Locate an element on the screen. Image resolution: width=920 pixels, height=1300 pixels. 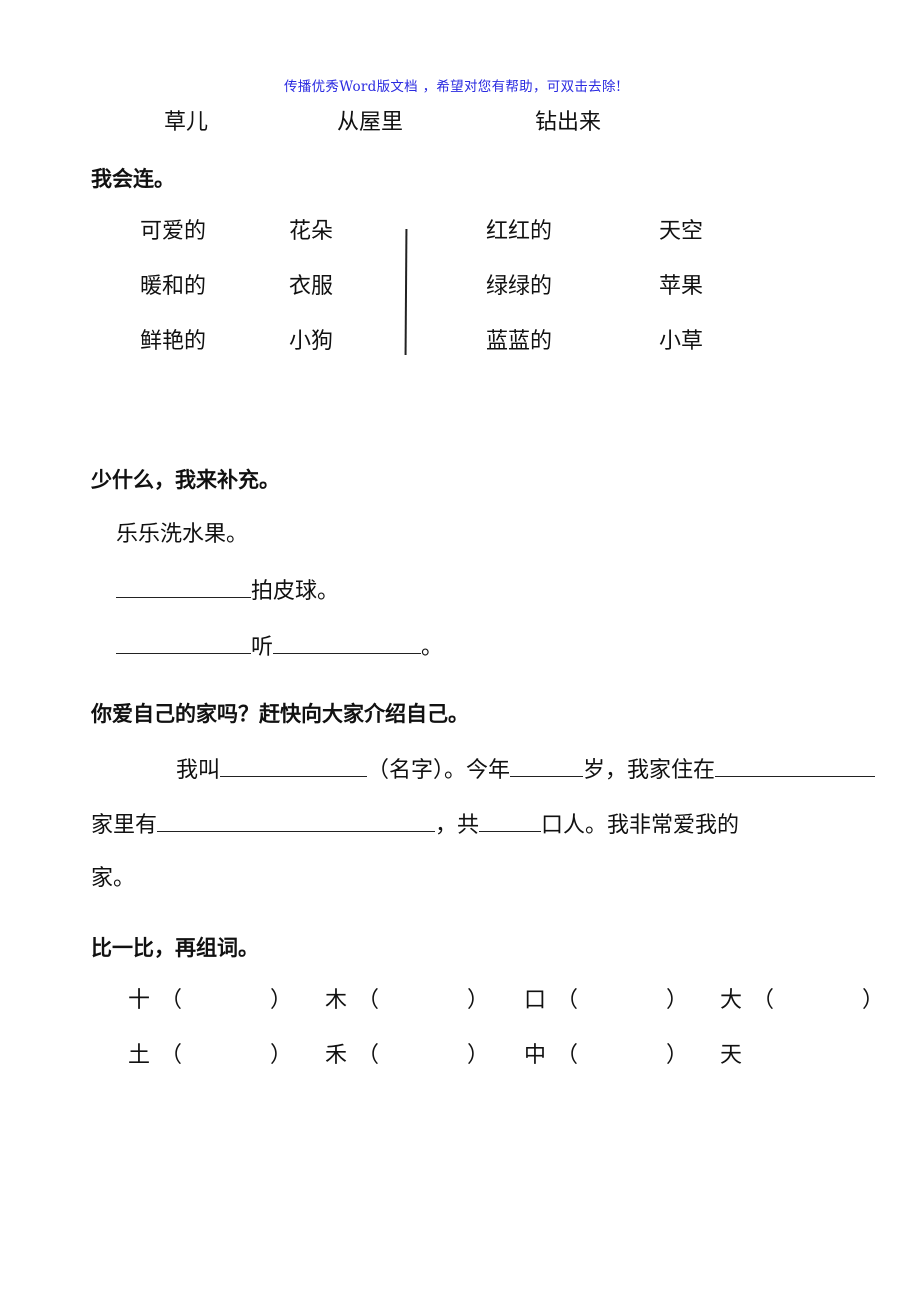
match-left-adjective: 暖和的 is located at coordinates (173, 286).